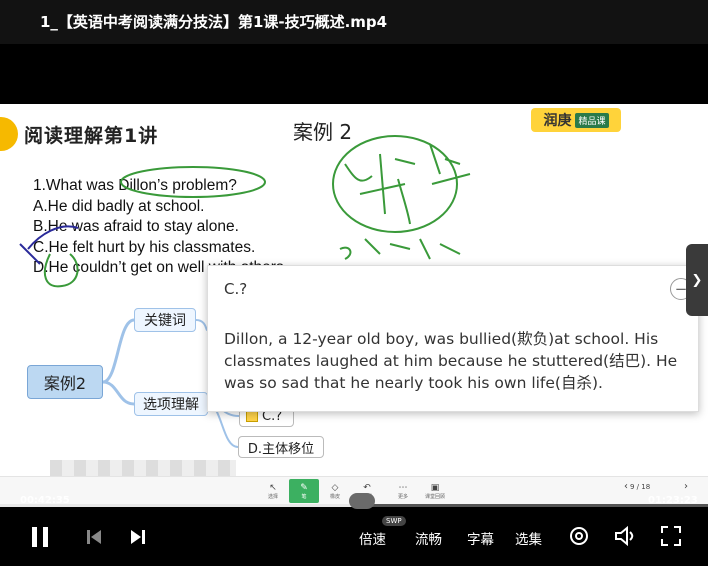 The image size is (708, 566). What do you see at coordinates (91, 135) in the screenshot?
I see `lesson-title-text: 阅读理解第1讲` at bounding box center [91, 135].